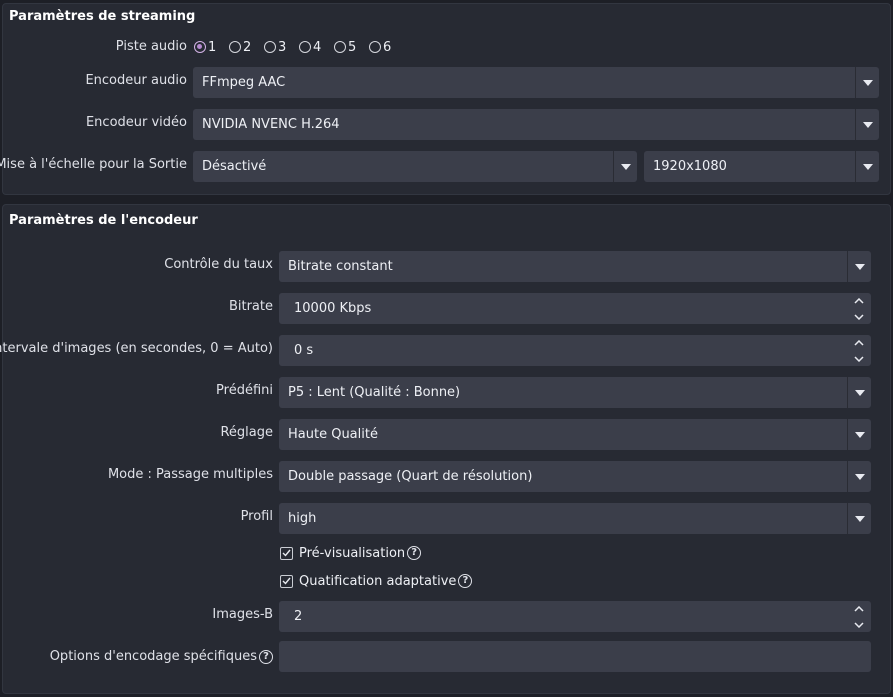  I want to click on bitrate-stepper, so click(859, 308).